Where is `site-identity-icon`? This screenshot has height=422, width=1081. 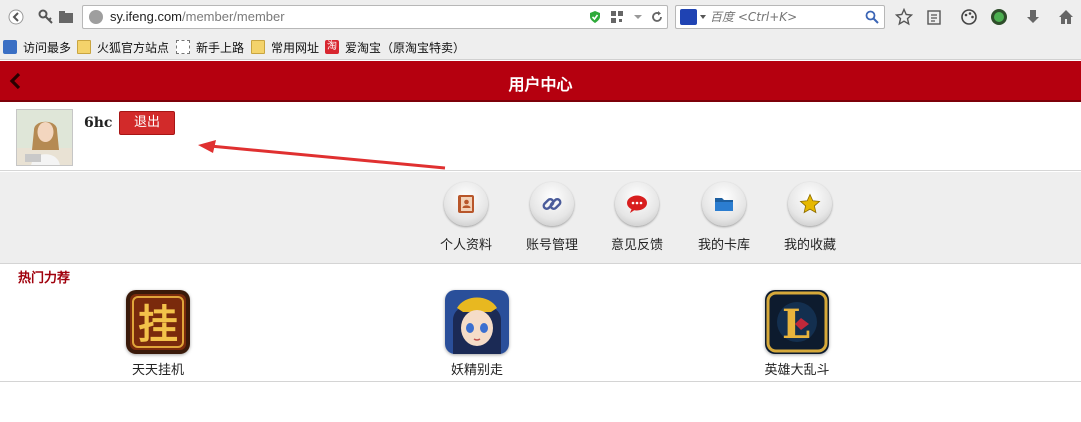 site-identity-icon is located at coordinates (46, 17).